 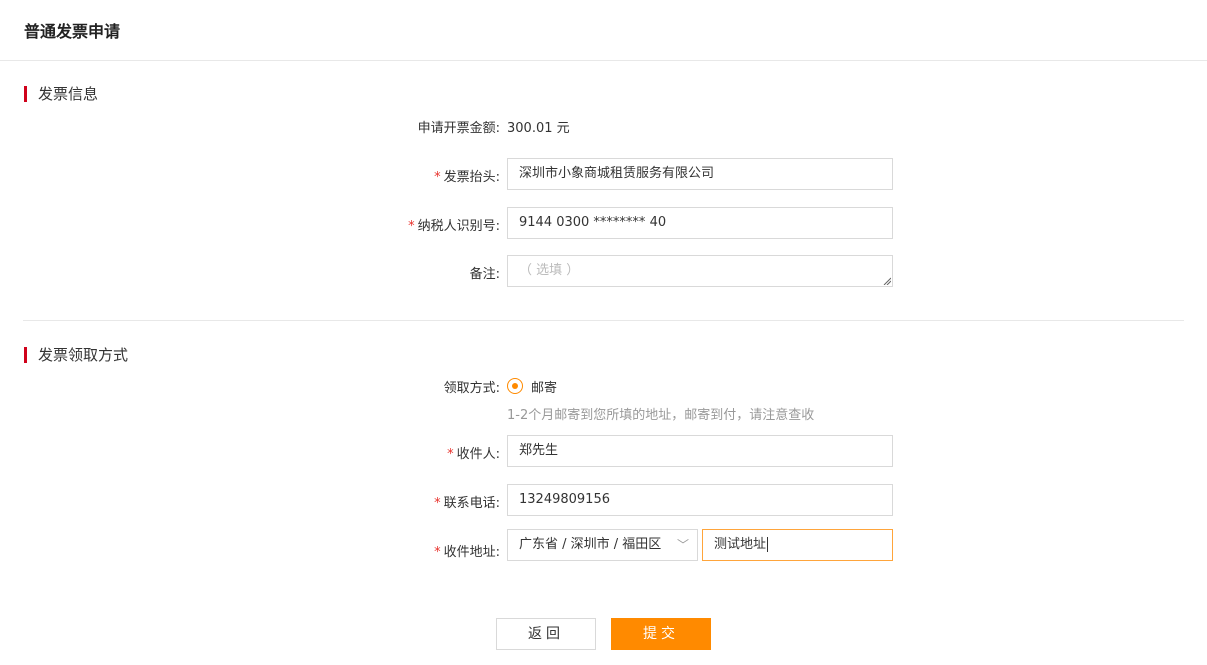 I want to click on recipient-label: * 收件人:, so click(x=473, y=452).